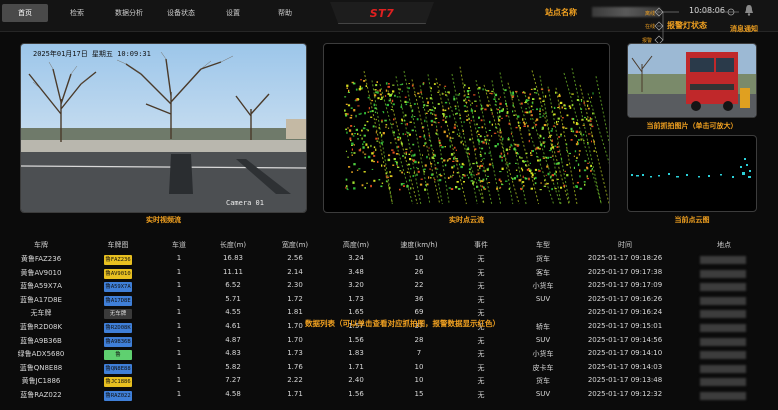 This screenshot has height=410, width=778. Describe the element at coordinates (233, 13) in the screenshot. I see `tab-settings: 设置` at that location.